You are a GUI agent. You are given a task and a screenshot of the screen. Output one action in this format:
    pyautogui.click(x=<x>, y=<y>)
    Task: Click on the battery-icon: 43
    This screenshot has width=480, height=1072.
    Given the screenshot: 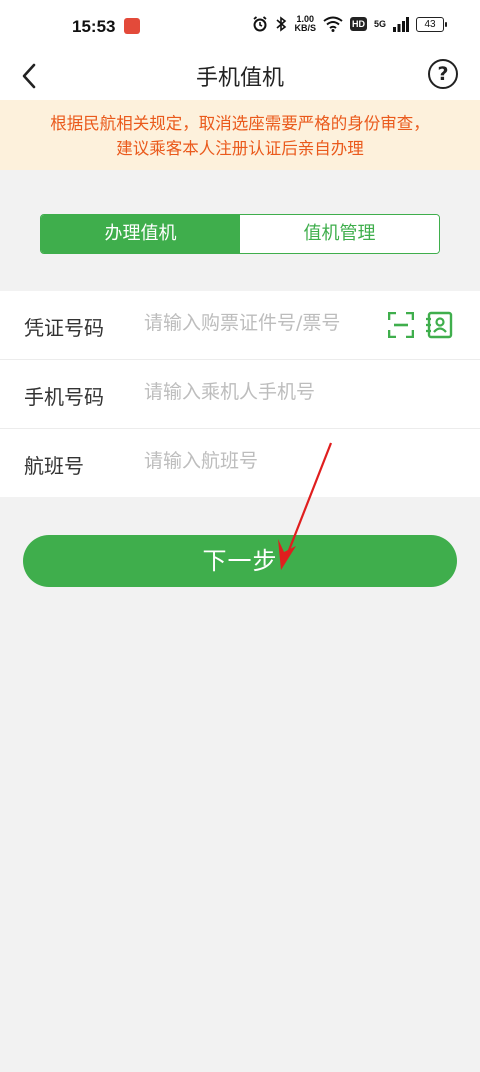 What is the action you would take?
    pyautogui.click(x=431, y=24)
    